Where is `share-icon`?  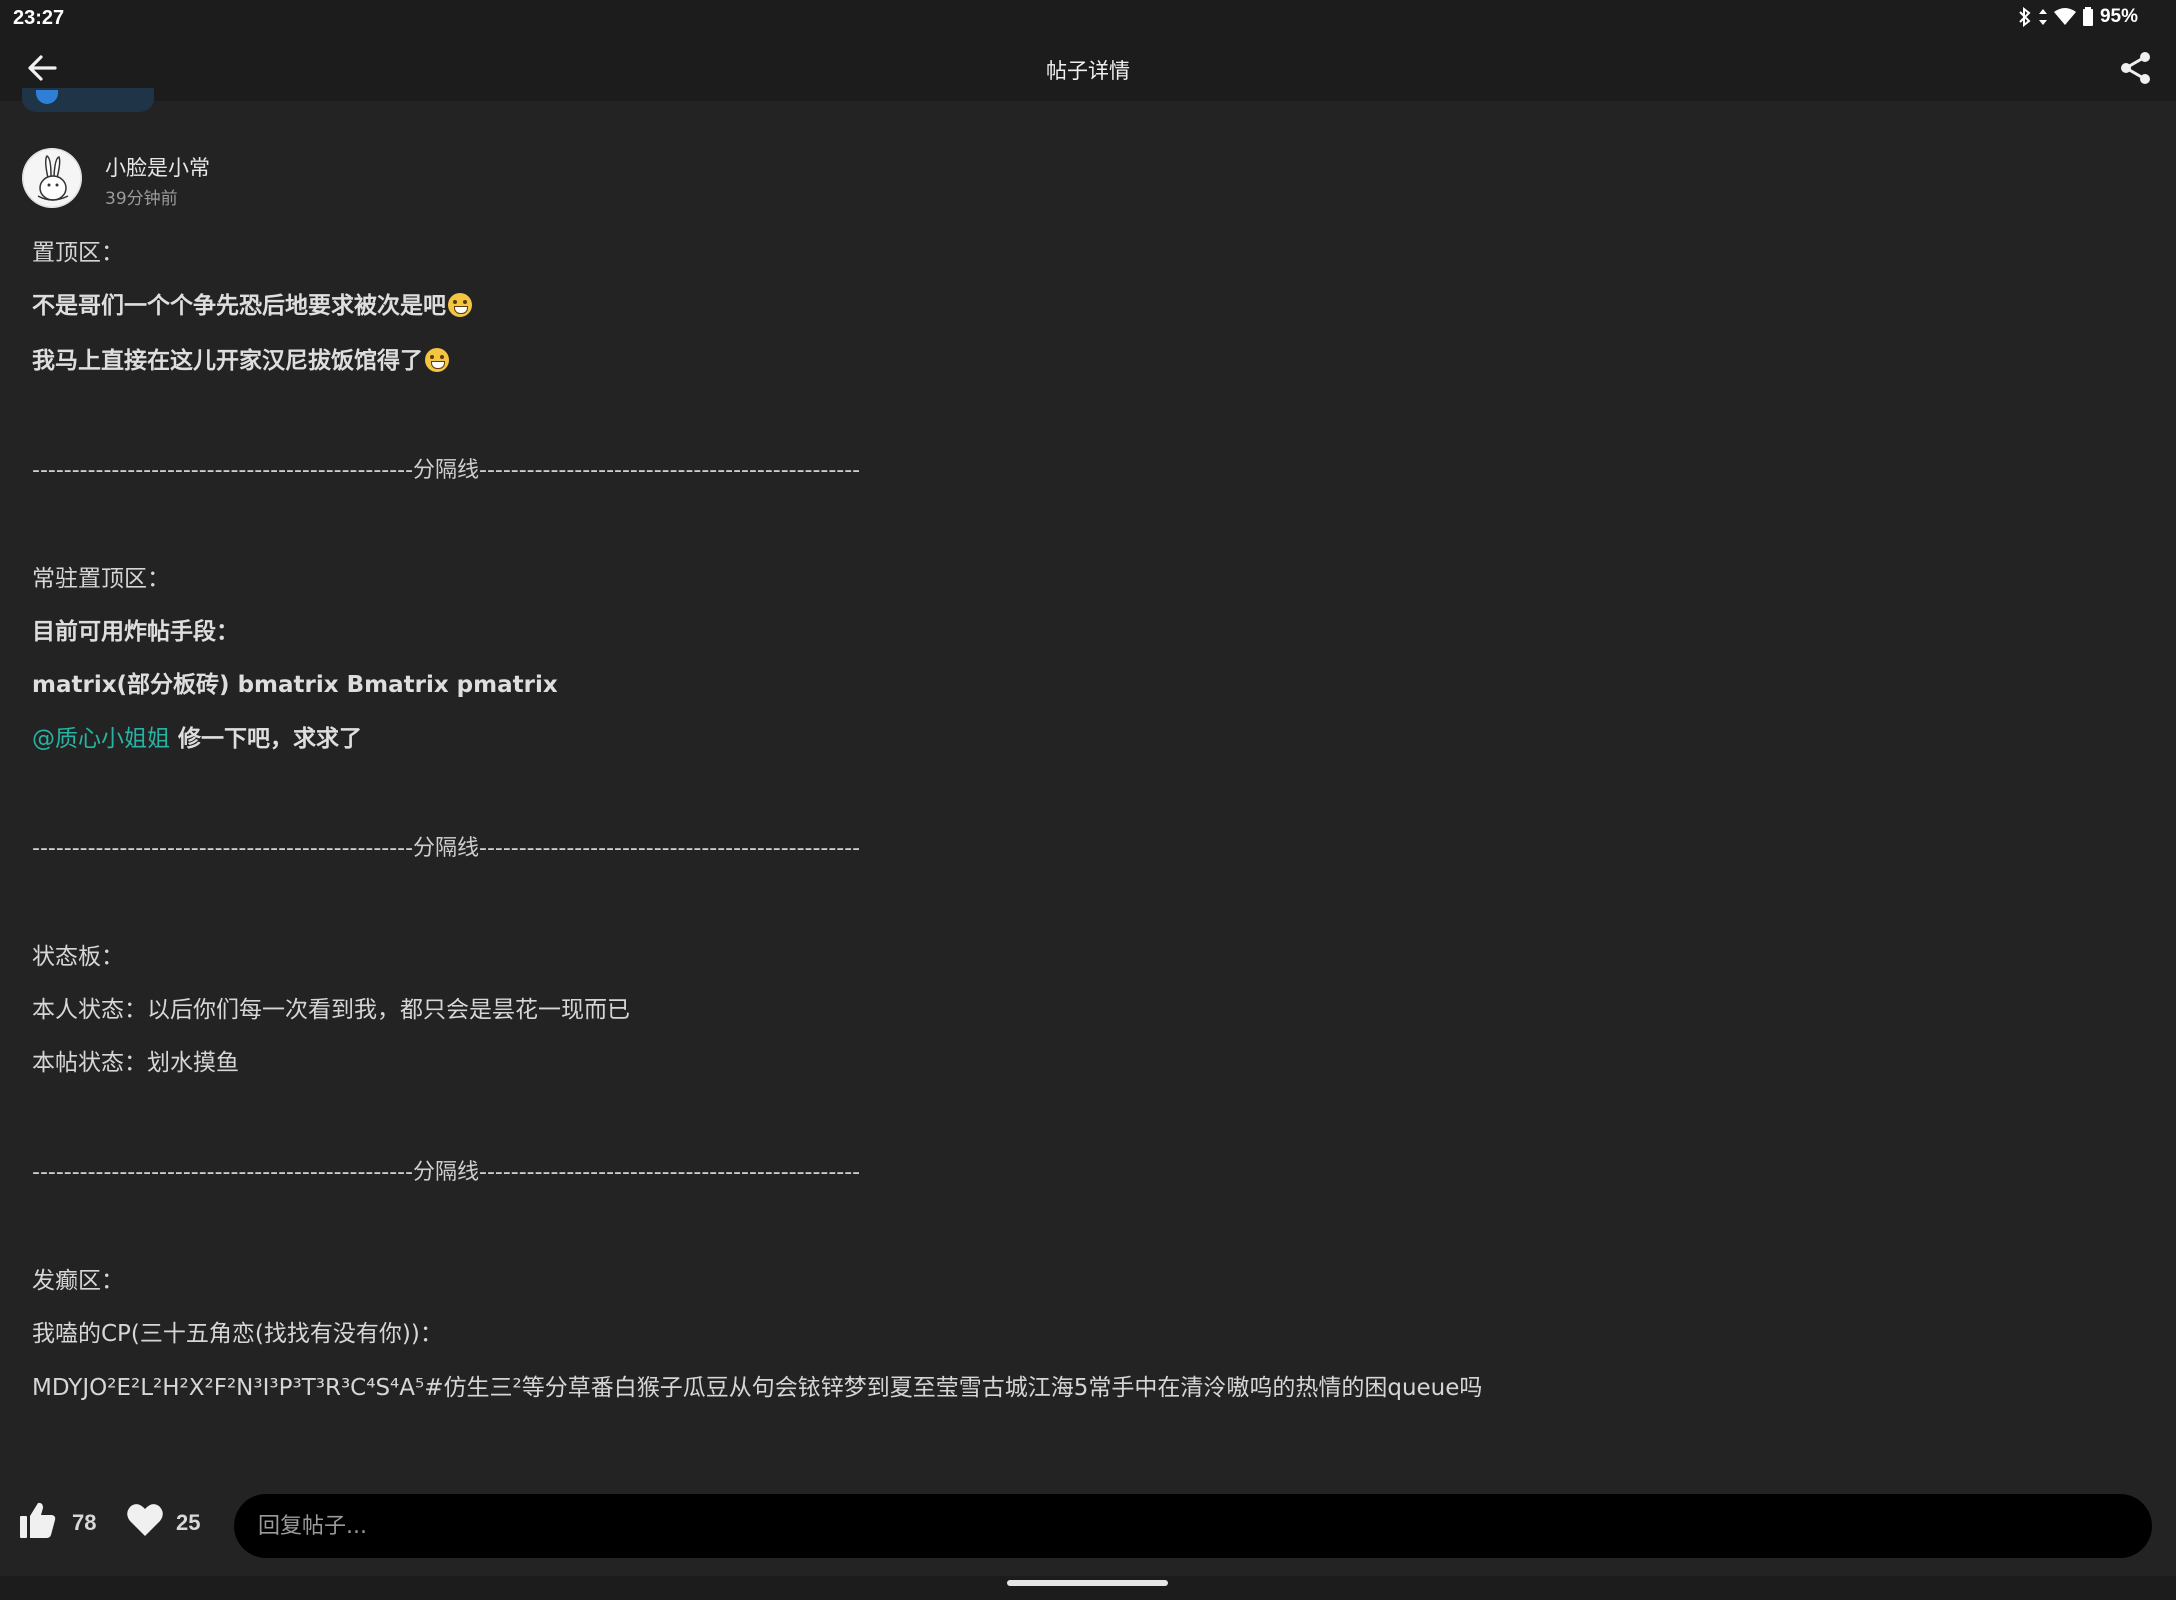 share-icon is located at coordinates (2136, 70).